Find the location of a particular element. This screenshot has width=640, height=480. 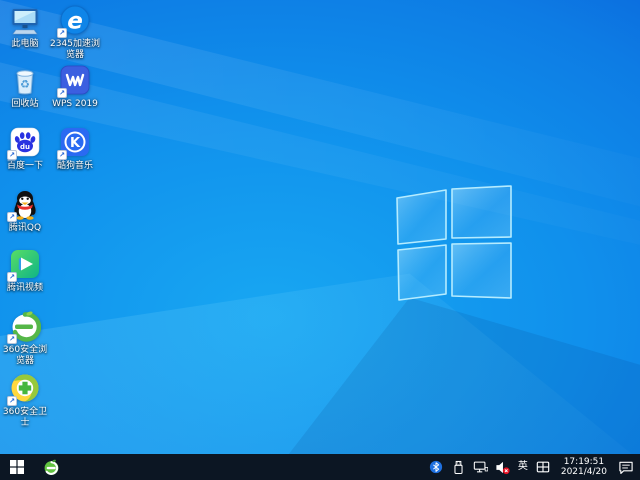

recycle-bin-icon: ♻ is located at coordinates (25, 80).